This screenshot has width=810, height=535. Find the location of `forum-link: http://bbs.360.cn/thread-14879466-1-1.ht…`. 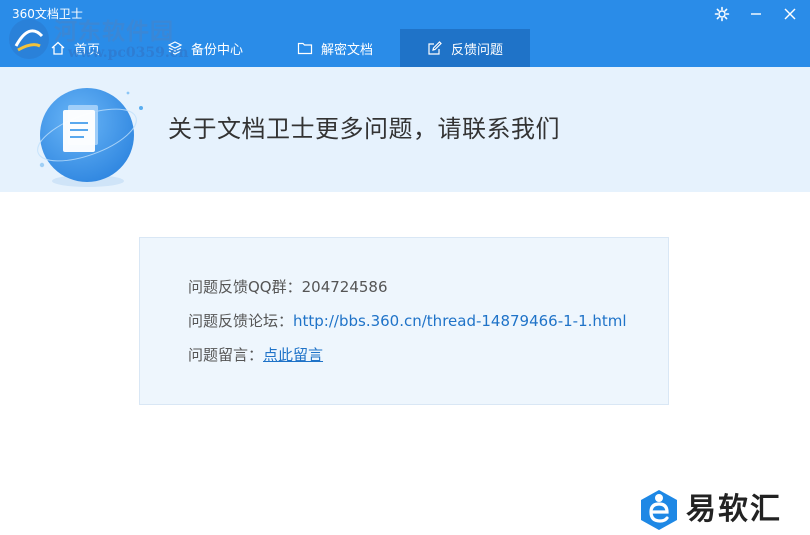

forum-link: http://bbs.360.cn/thread-14879466-1-1.ht… is located at coordinates (460, 321).